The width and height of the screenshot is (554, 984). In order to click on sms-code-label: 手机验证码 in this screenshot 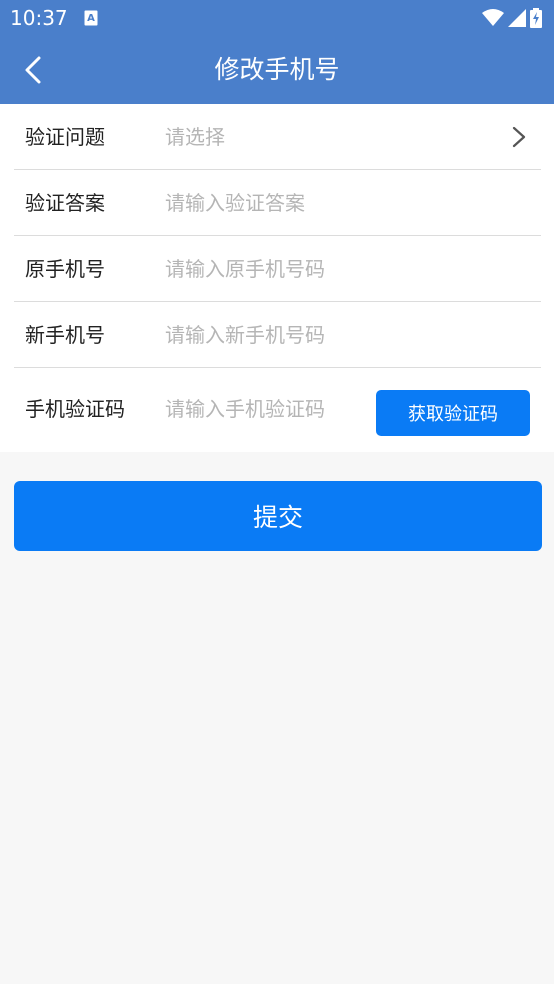, I will do `click(75, 409)`.